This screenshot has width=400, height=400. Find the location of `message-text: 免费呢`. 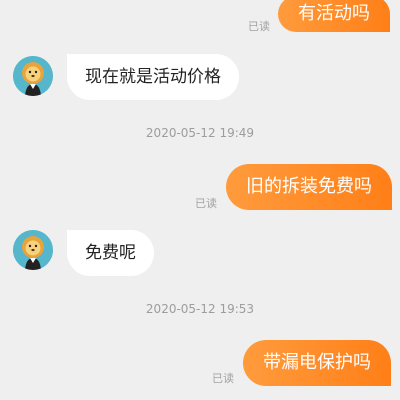

message-text: 免费呢 is located at coordinates (110, 253).